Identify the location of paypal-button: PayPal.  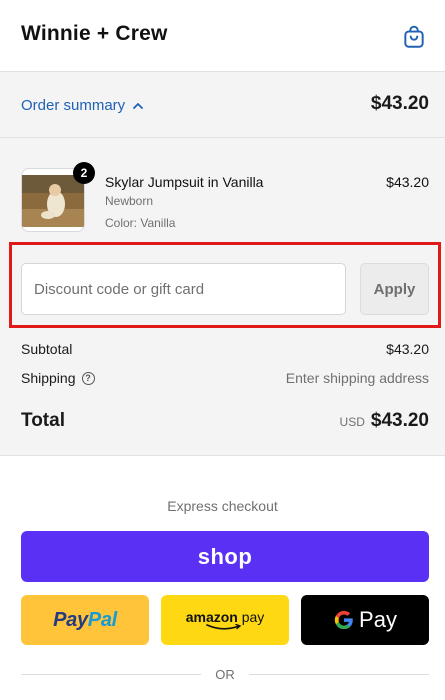
(85, 620).